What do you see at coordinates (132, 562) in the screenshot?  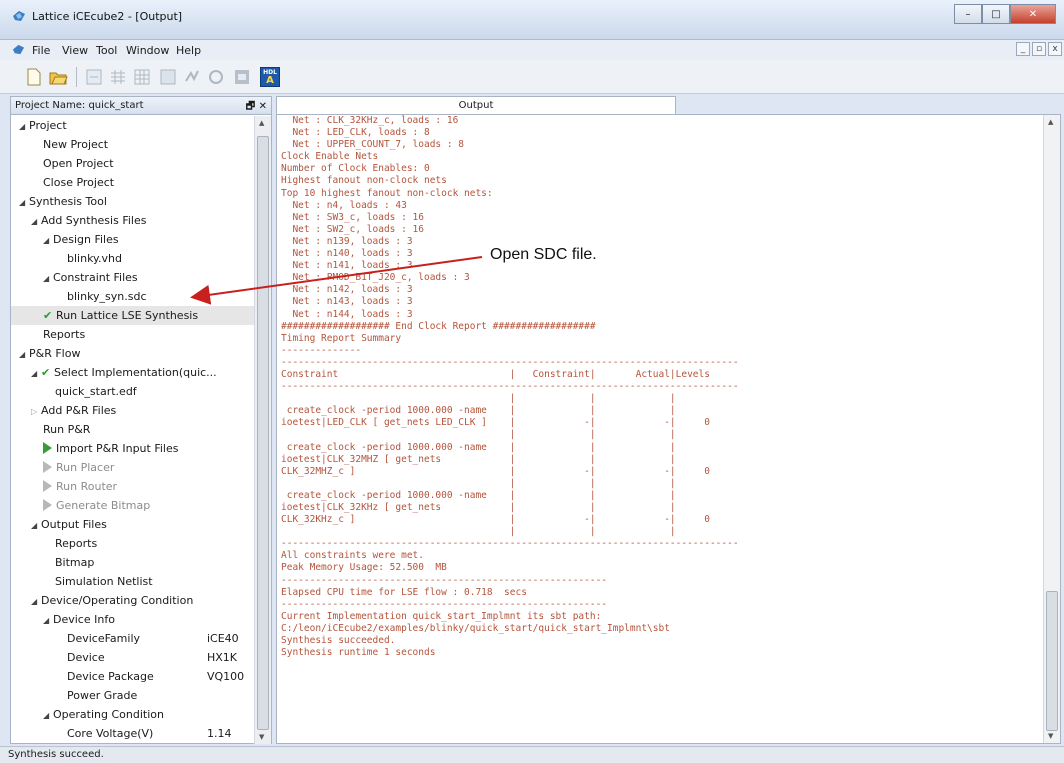 I see `tree-item: Bitmap` at bounding box center [132, 562].